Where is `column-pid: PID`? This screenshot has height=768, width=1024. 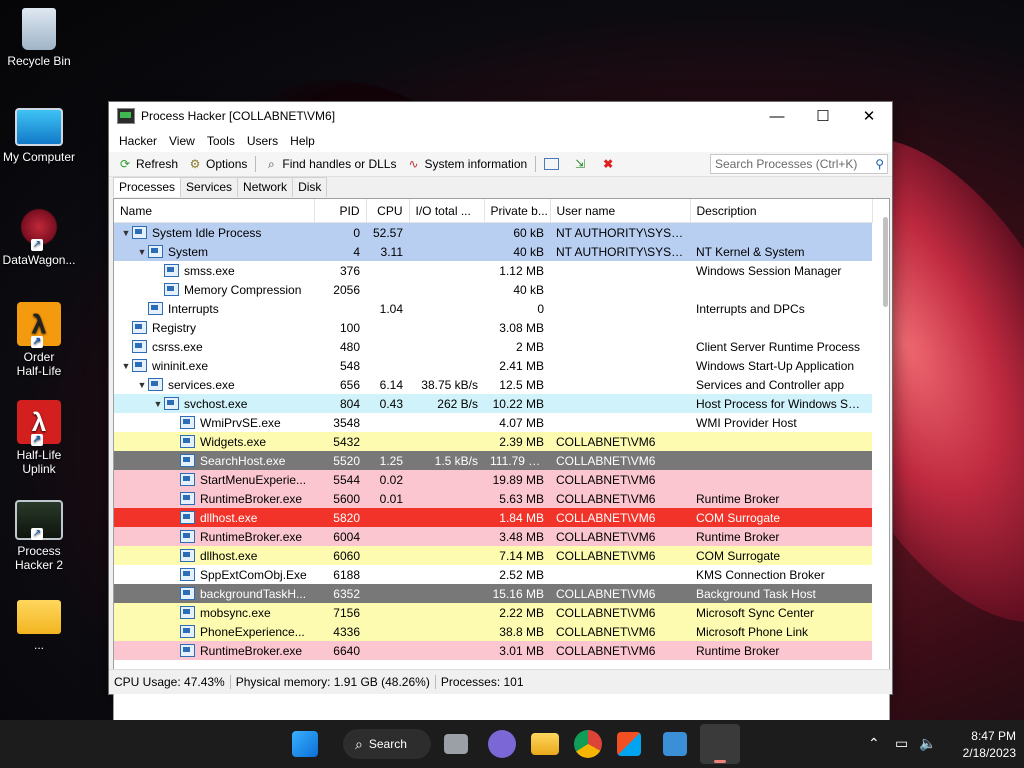 column-pid: PID is located at coordinates (340, 211).